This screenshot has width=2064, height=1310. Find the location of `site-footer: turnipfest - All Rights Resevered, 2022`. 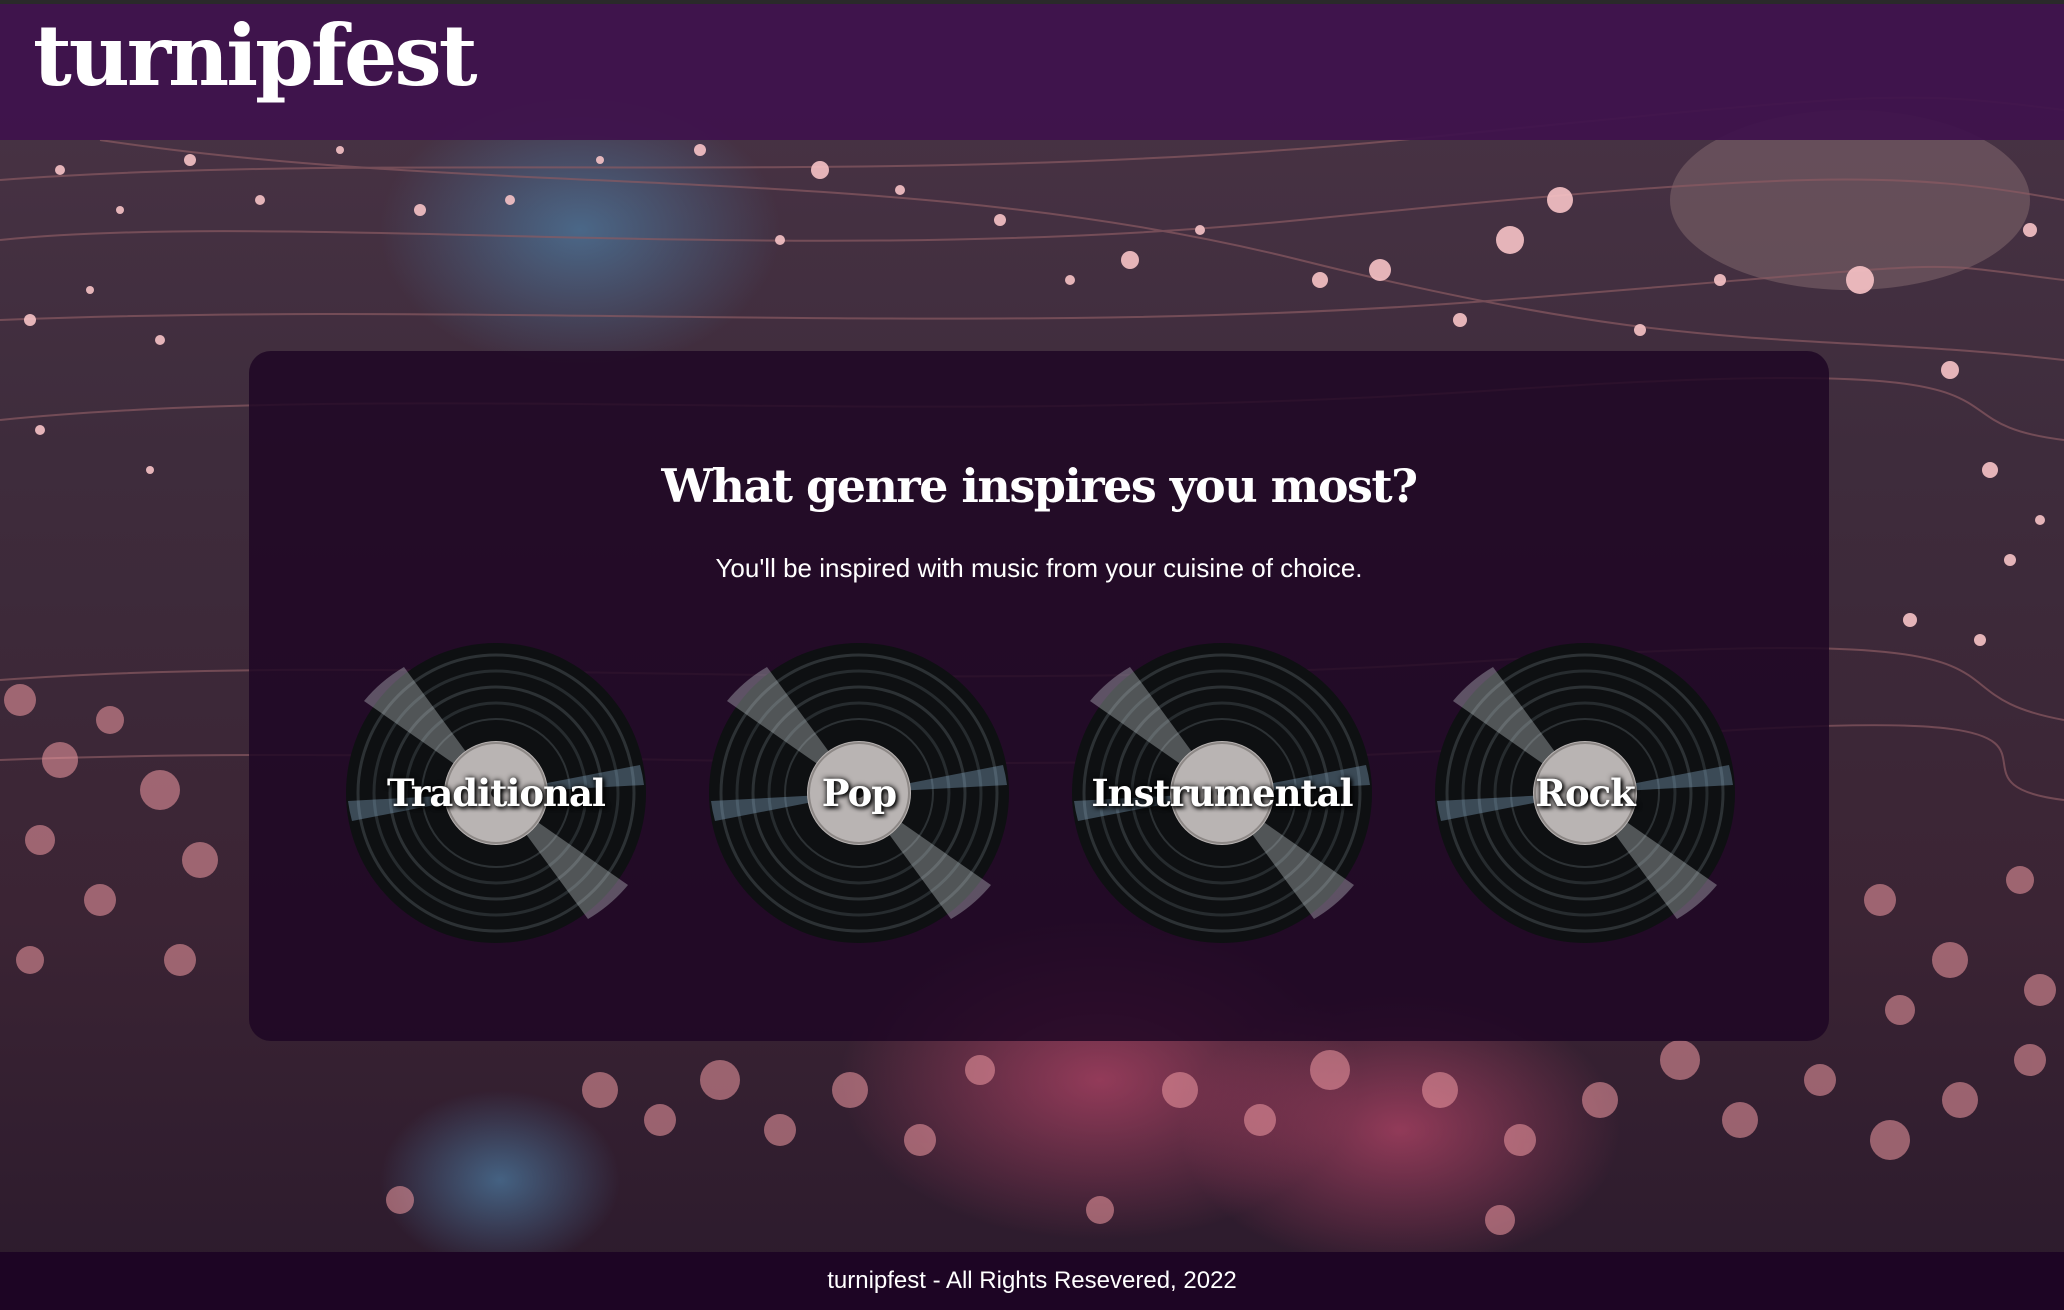

site-footer: turnipfest - All Rights Resevered, 2022 is located at coordinates (1032, 1281).